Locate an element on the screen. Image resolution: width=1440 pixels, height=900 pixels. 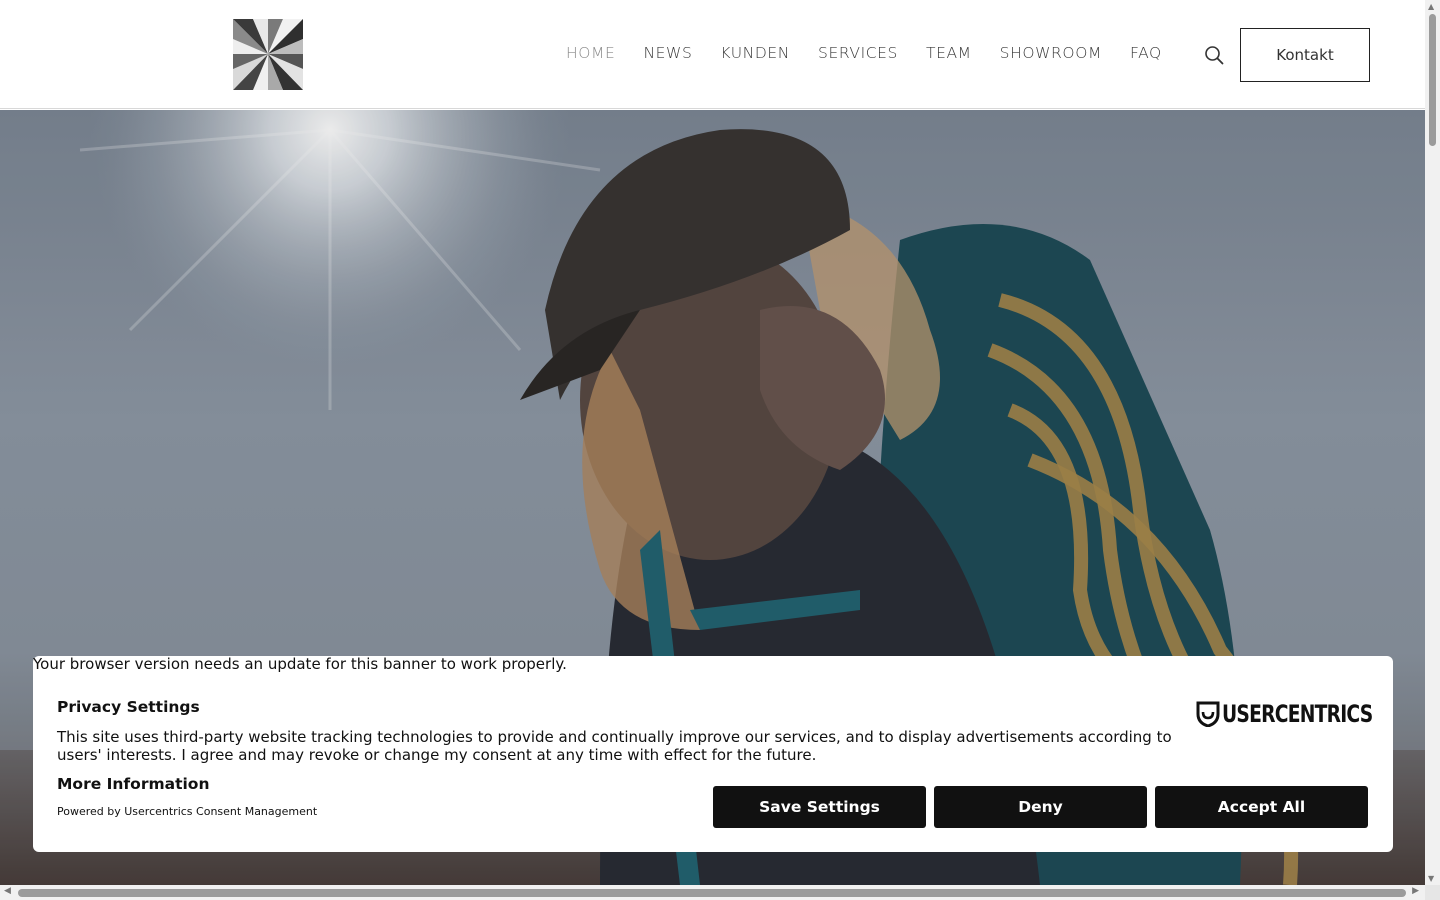
nav-news: NEWS is located at coordinates (667, 53).